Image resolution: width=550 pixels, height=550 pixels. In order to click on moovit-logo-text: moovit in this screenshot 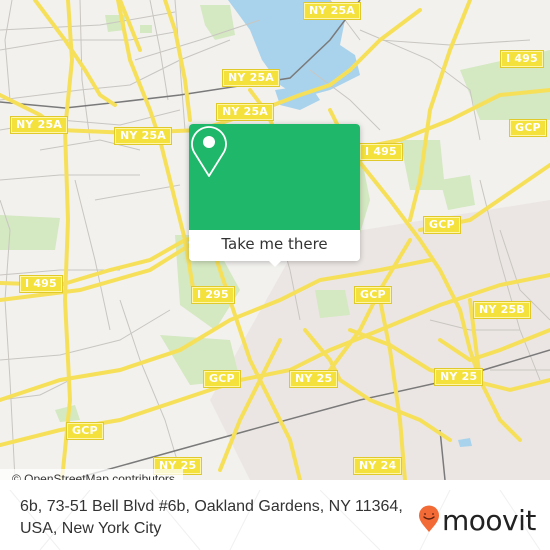, I will do `click(489, 520)`.